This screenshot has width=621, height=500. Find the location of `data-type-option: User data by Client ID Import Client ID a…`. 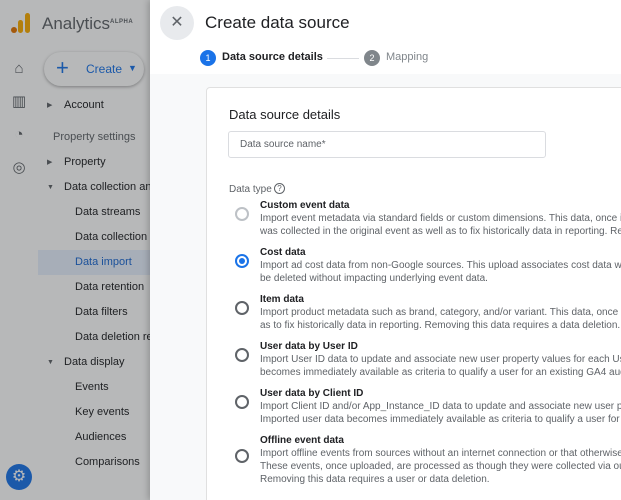

data-type-option: User data by Client ID Import Client ID a… is located at coordinates (428, 411).